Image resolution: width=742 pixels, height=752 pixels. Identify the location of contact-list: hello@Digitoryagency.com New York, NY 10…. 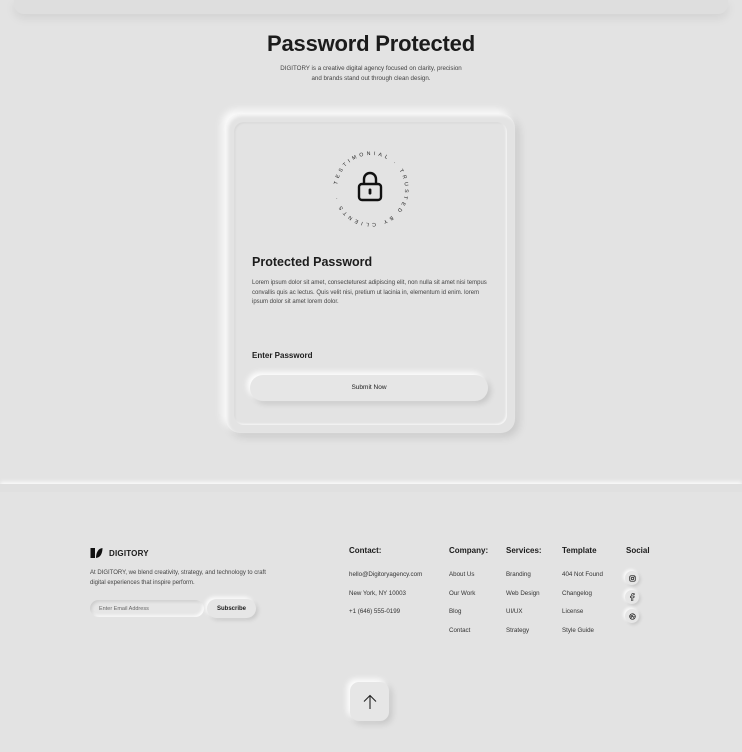
(385, 599).